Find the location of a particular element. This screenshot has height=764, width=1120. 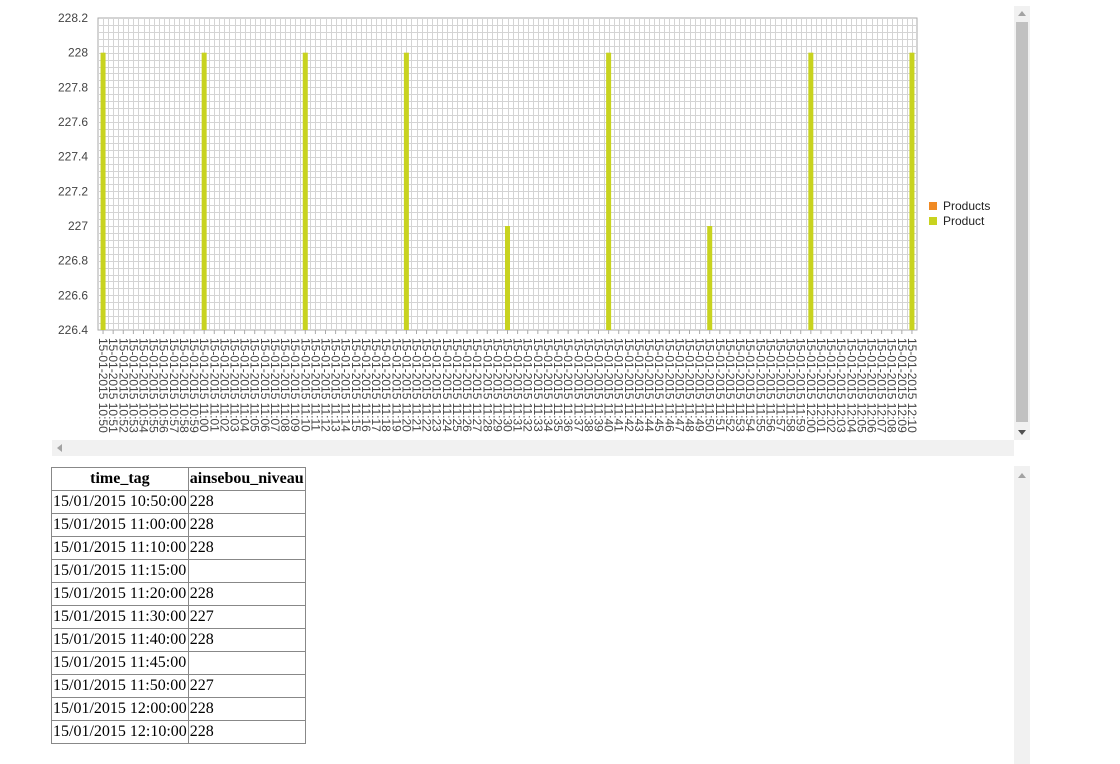

scroll-down-arrow-icon is located at coordinates (1022, 432).